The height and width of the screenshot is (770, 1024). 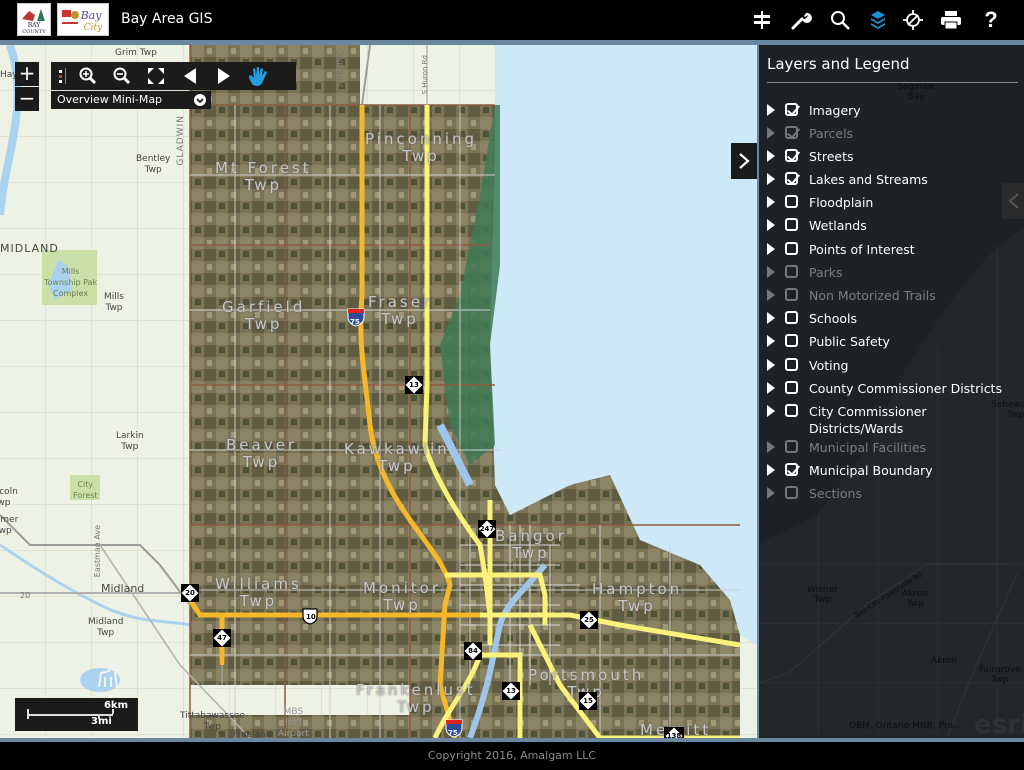 I want to click on layer-item: Public Safety, so click(x=888, y=341).